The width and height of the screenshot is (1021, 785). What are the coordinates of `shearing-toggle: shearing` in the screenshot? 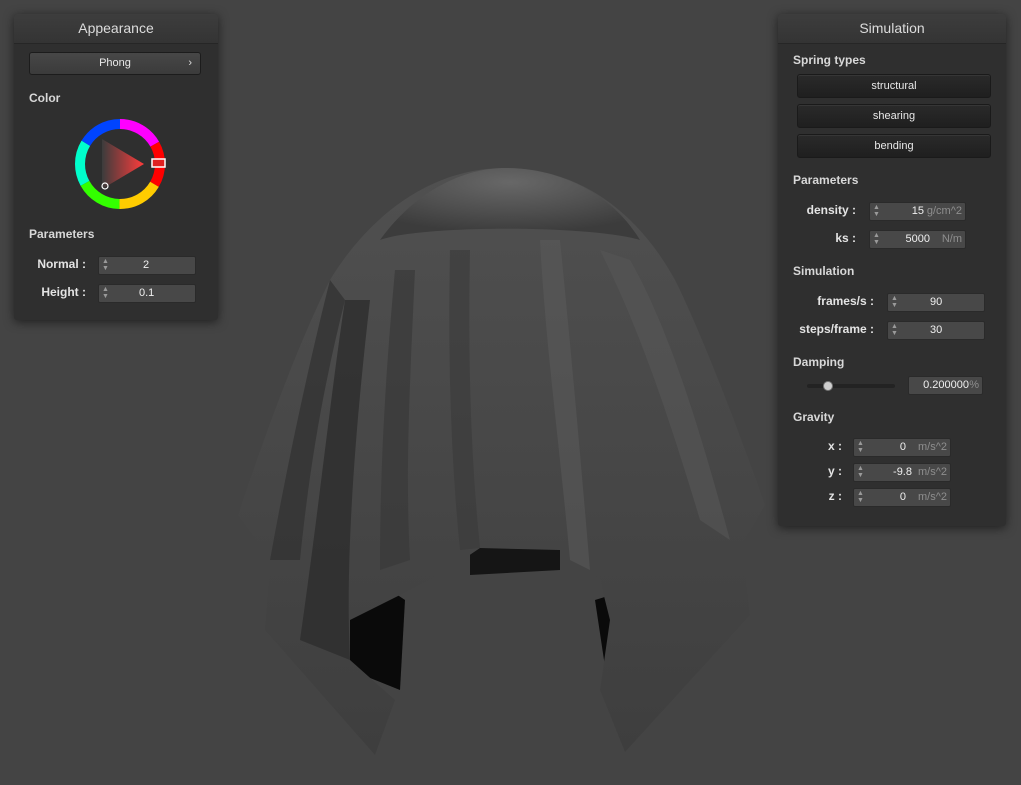 It's located at (894, 116).